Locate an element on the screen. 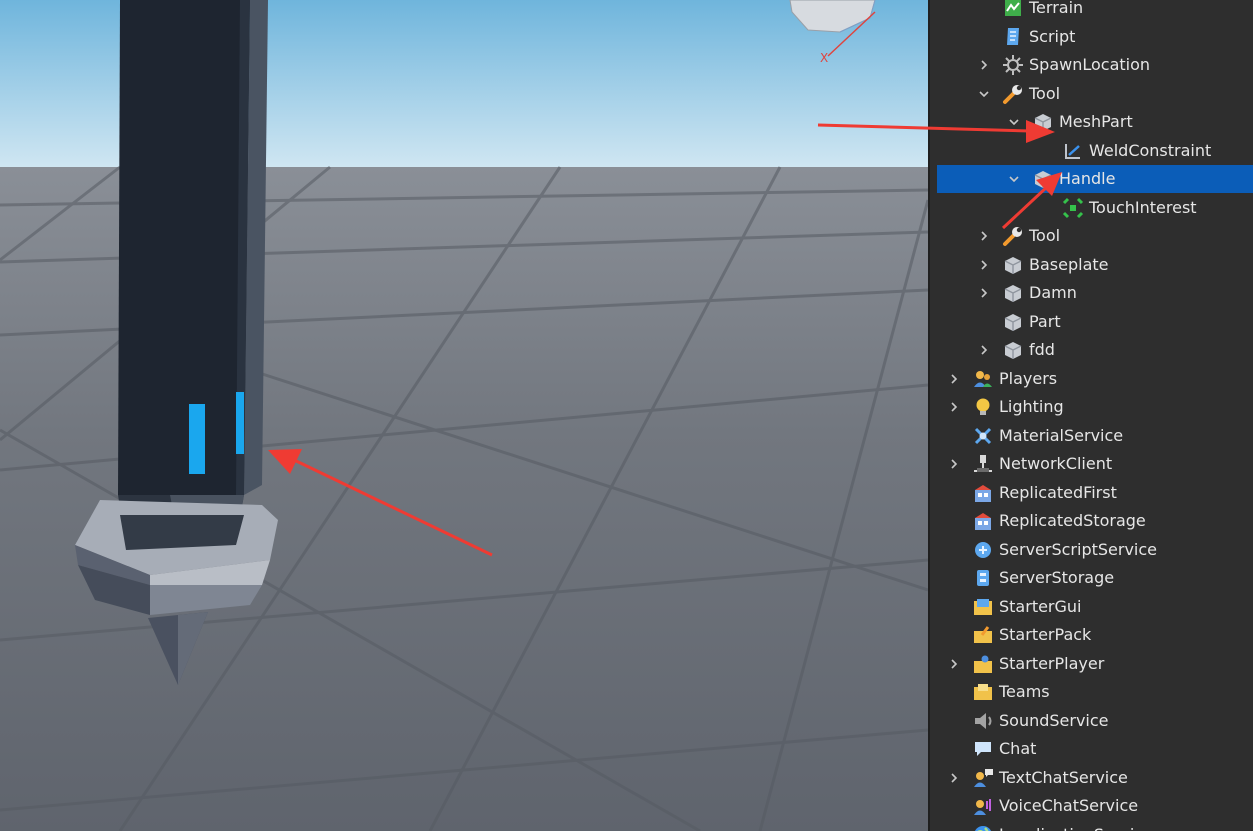  explorer-item-handle: Handle is located at coordinates (1095, 179).